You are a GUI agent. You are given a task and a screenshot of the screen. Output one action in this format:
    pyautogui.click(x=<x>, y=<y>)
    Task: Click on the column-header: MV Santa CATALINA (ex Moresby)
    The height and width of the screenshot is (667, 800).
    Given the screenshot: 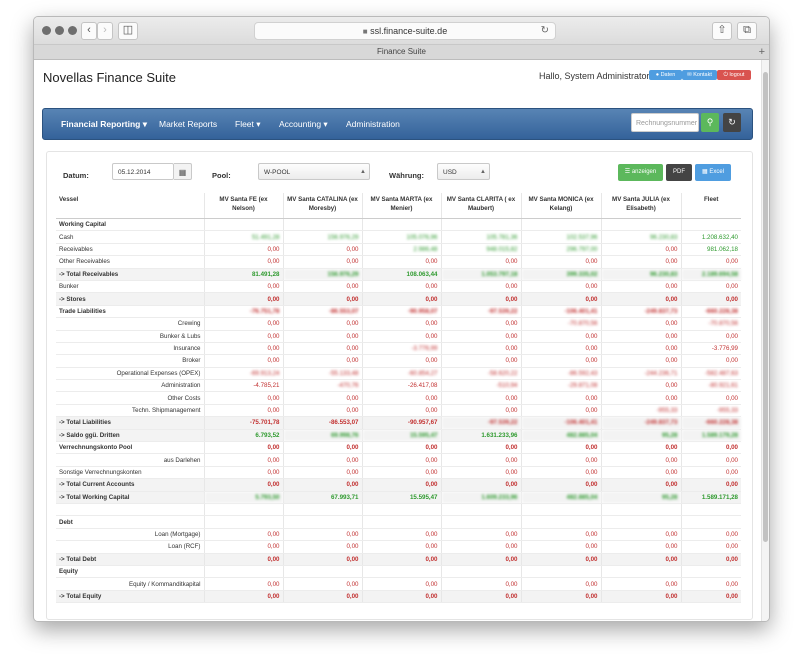 What is the action you would take?
    pyautogui.click(x=322, y=206)
    